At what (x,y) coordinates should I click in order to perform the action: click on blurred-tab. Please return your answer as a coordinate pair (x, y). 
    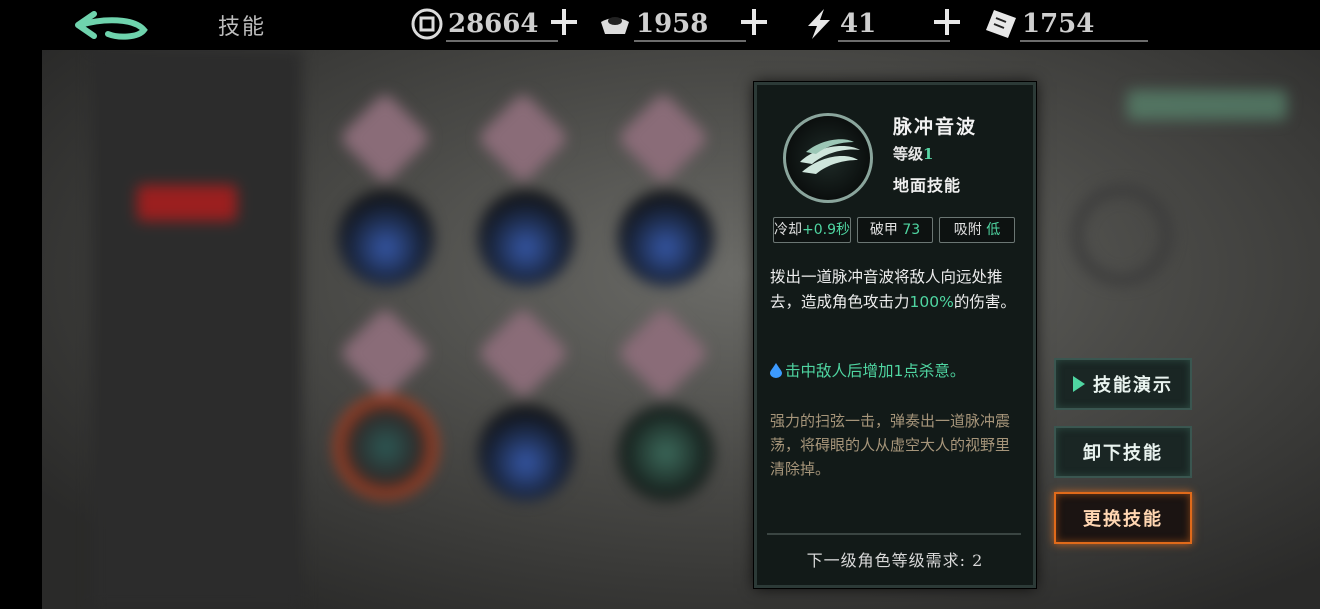
    Looking at the image, I should click on (187, 203).